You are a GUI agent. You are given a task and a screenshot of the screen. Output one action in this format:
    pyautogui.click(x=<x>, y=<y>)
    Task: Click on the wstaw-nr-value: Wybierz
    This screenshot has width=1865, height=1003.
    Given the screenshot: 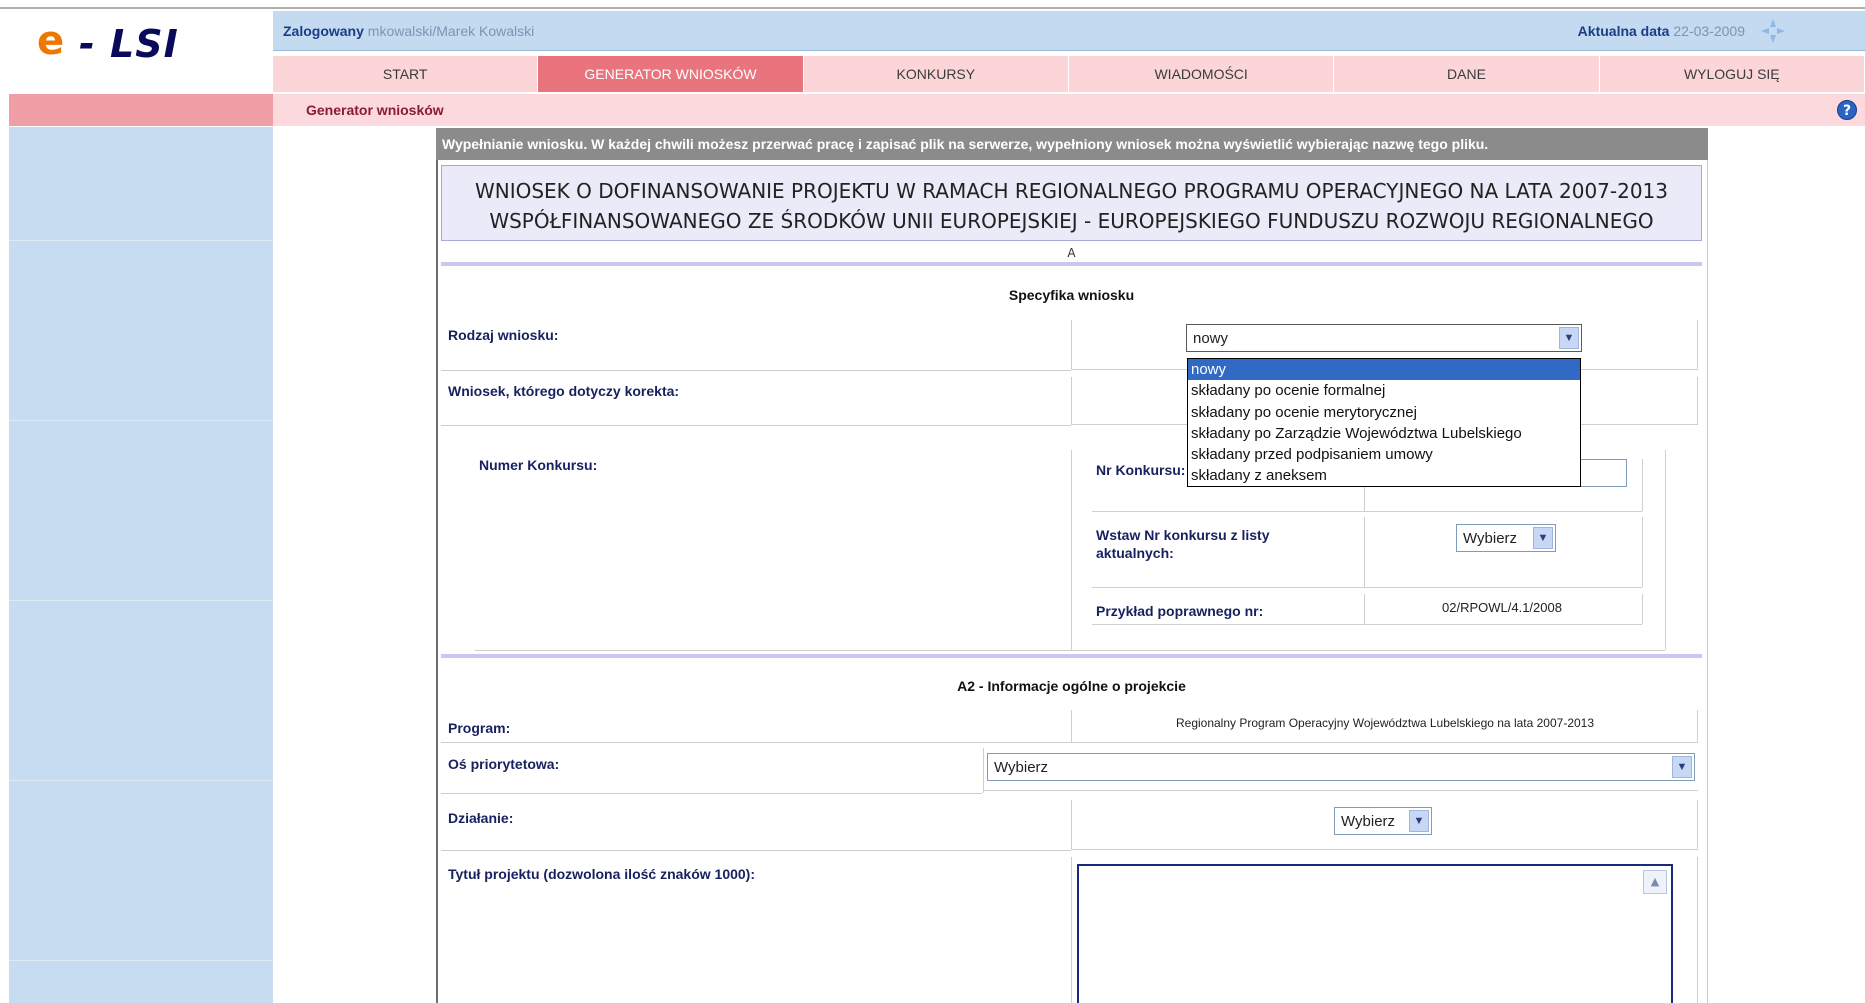 What is the action you would take?
    pyautogui.click(x=1490, y=538)
    